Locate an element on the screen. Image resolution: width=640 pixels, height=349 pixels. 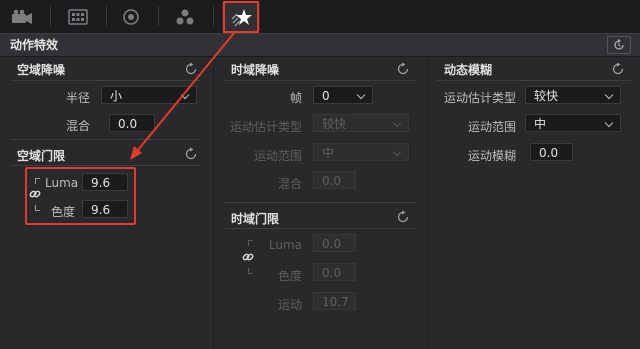
frames-label: 帧 is located at coordinates (295, 98).